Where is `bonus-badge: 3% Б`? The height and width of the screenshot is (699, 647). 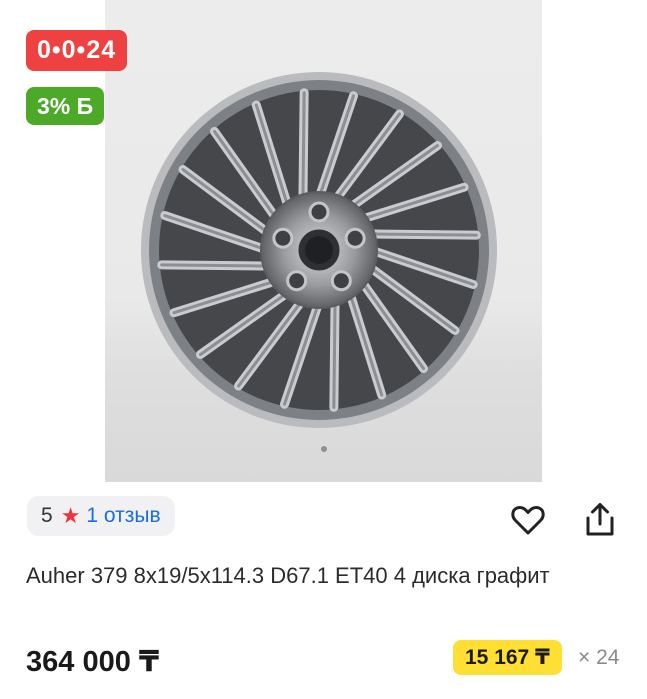
bonus-badge: 3% Б is located at coordinates (65, 106).